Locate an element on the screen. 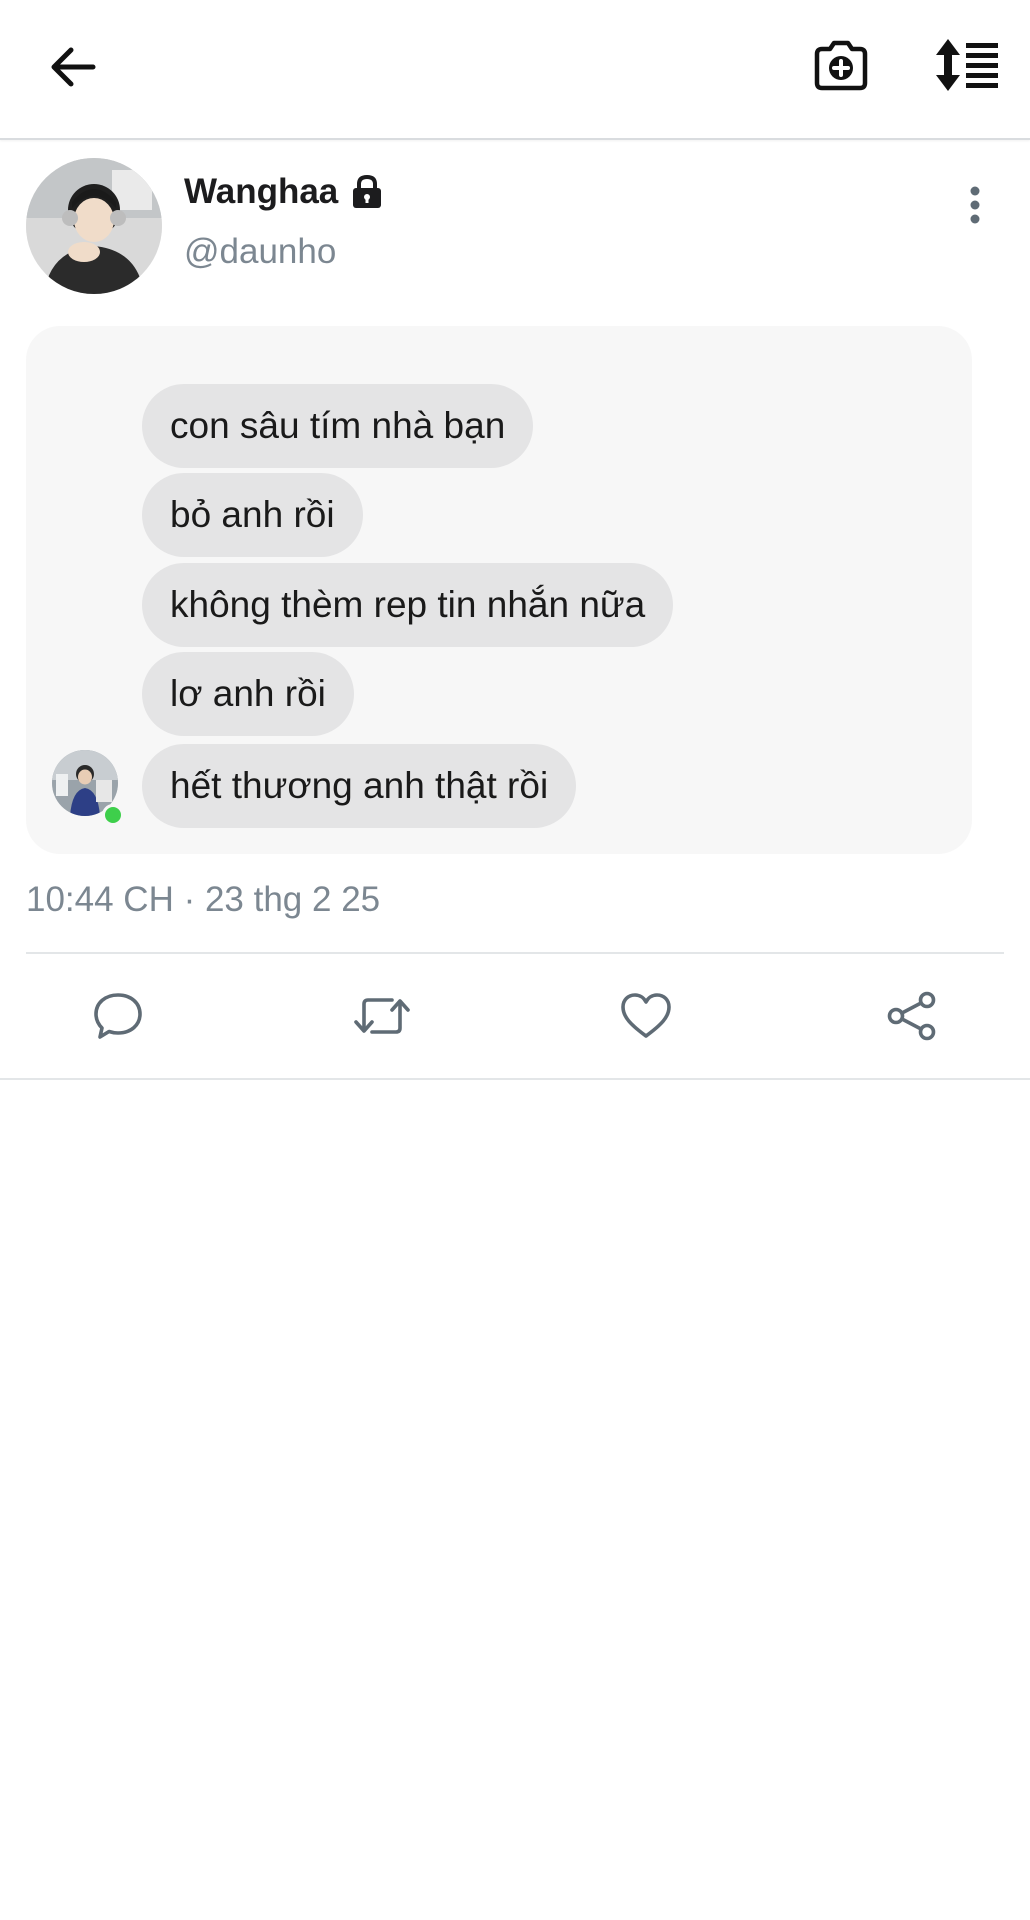 This screenshot has height=1920, width=1030. retweet-button is located at coordinates (382, 1016).